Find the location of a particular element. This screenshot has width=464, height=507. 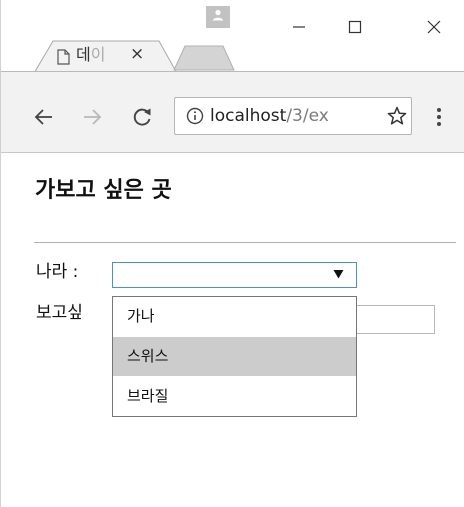

arrow-left-icon is located at coordinates (43, 117).